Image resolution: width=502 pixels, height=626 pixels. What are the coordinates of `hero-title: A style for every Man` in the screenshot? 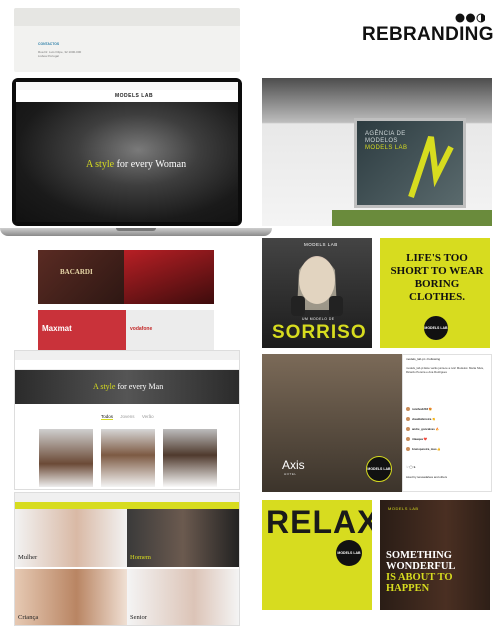 It's located at (128, 386).